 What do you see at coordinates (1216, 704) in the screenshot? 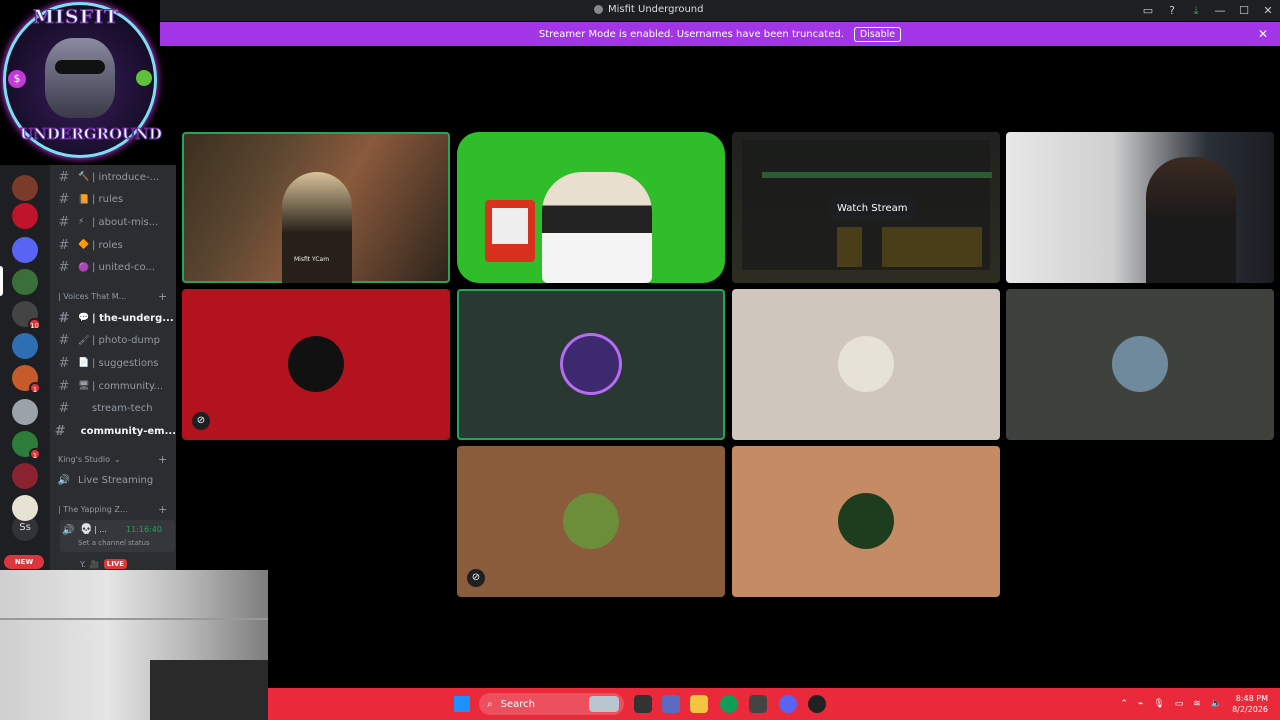
I see `volume-icon: 🔈` at bounding box center [1216, 704].